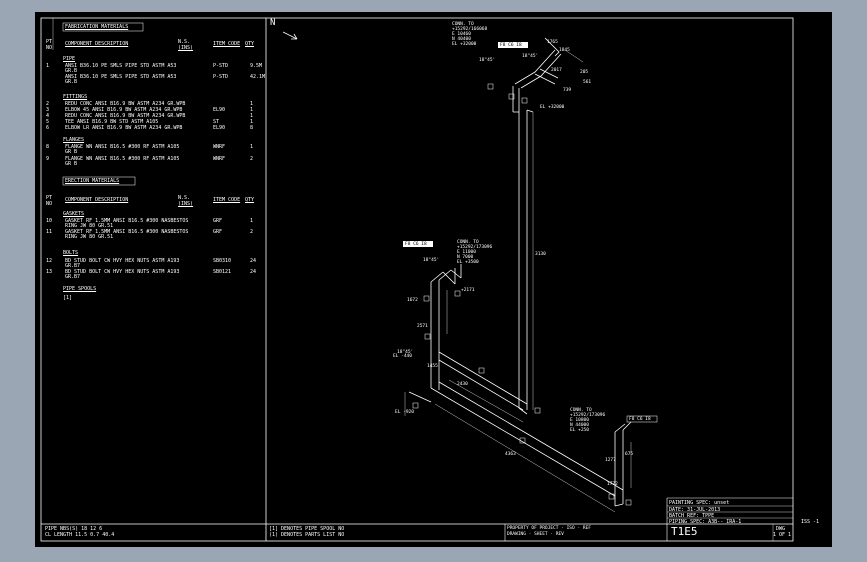 The image size is (867, 562). Describe the element at coordinates (89, 237) in the screenshot. I see `bom-row-description-2: RING JW 80 GR.51` at that location.